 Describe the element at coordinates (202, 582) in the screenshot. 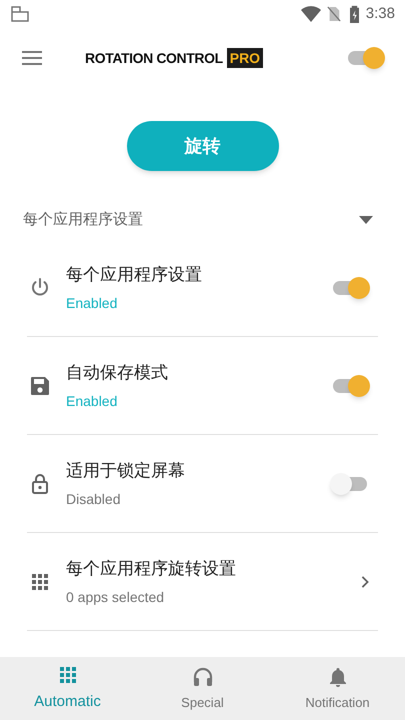

I see `settings-row: 每个应用程序旋转设置 0 apps selected` at that location.